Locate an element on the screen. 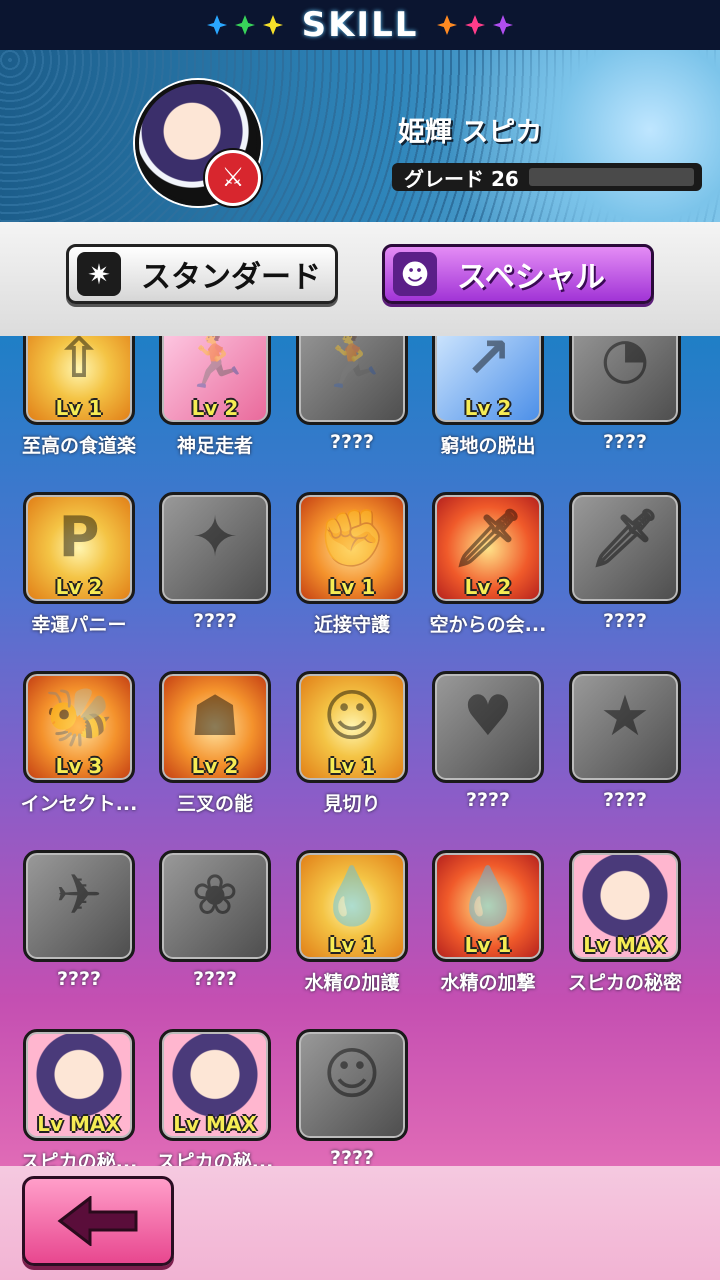 The height and width of the screenshot is (1280, 720). skill-cell: ☗ Lv 2 三叉の能 is located at coordinates (215, 743).